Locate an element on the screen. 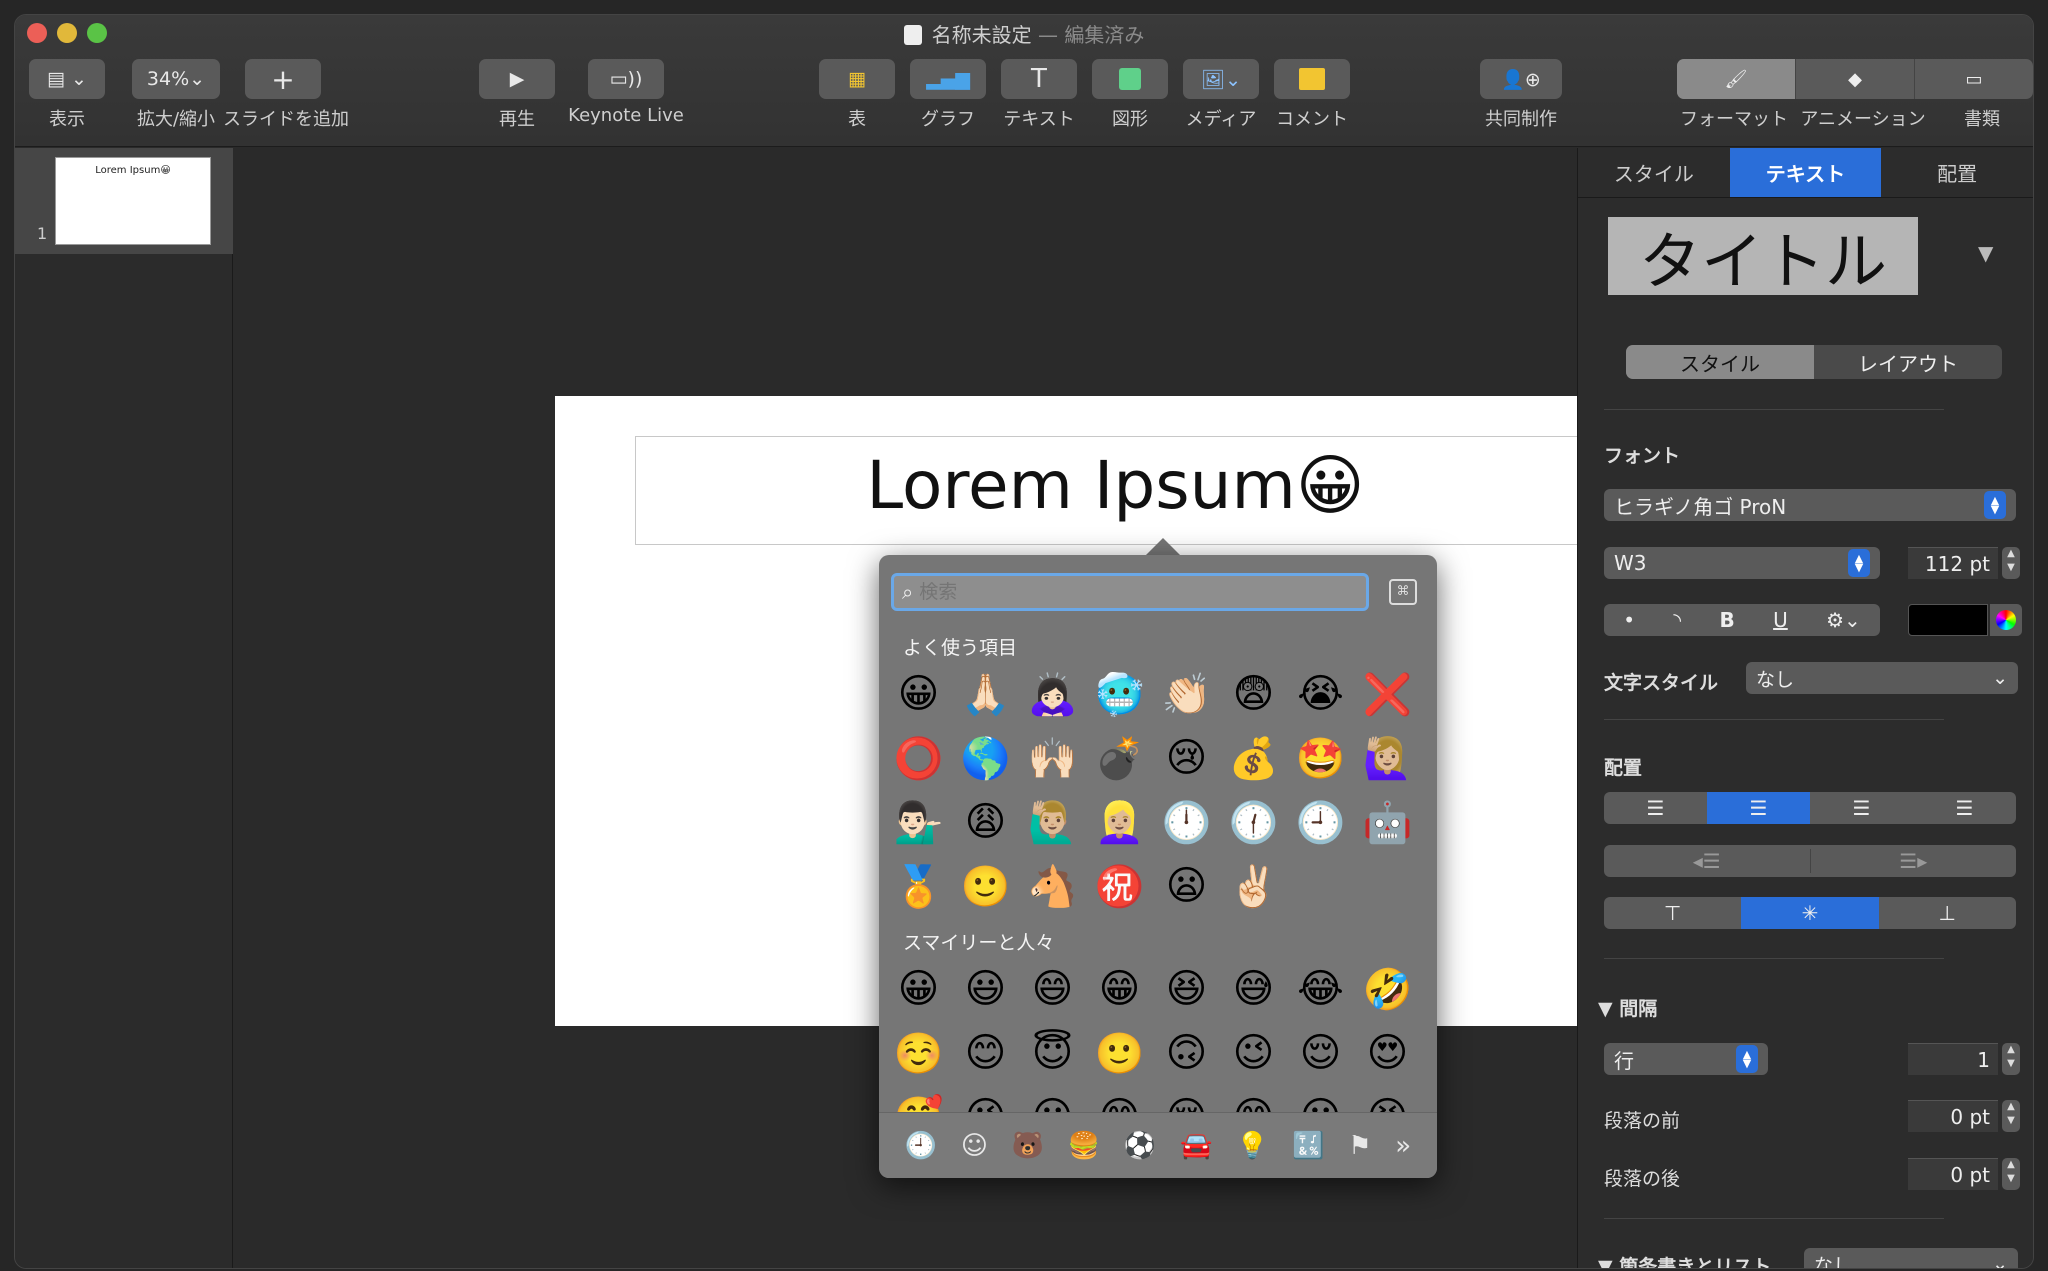  symbol-icon: 🔣 is located at coordinates (1308, 1146).